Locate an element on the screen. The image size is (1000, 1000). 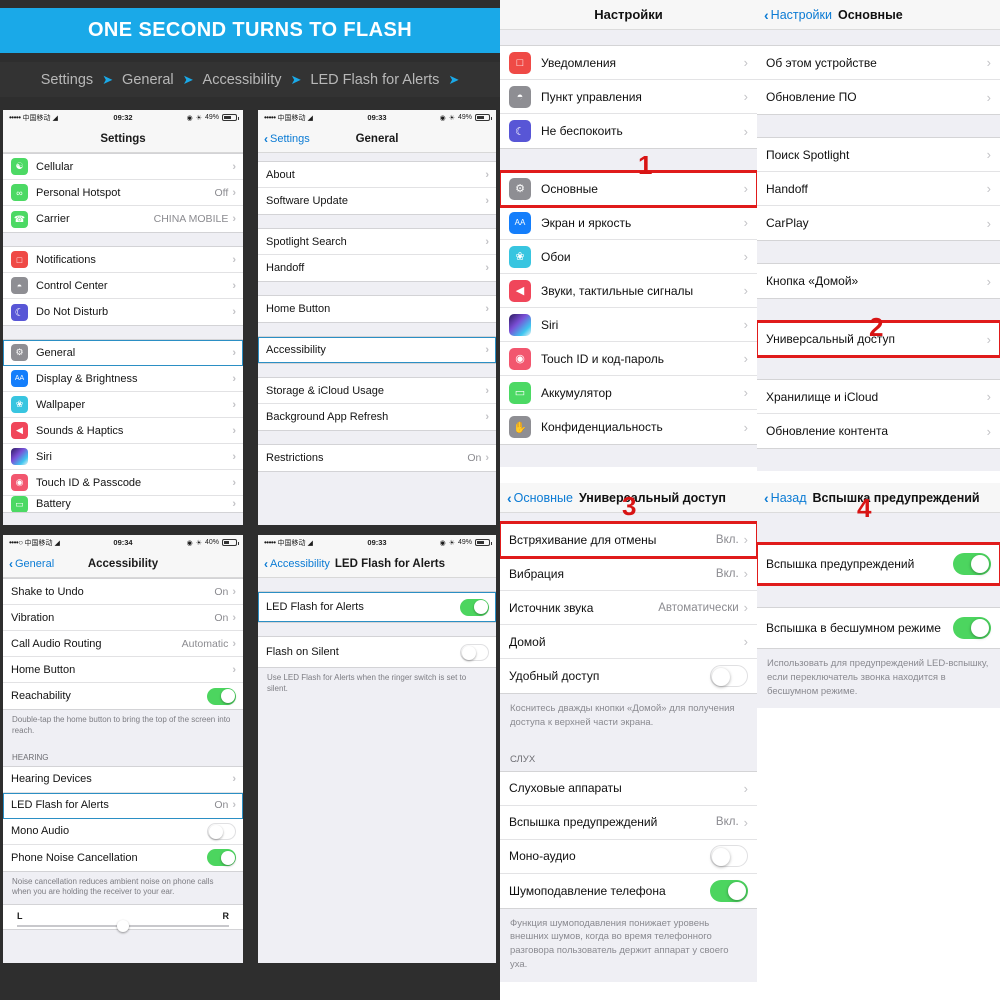
list-item-sounds-haptics: ◀ Sounds & Haptics › is located at coordinates (123, 431).